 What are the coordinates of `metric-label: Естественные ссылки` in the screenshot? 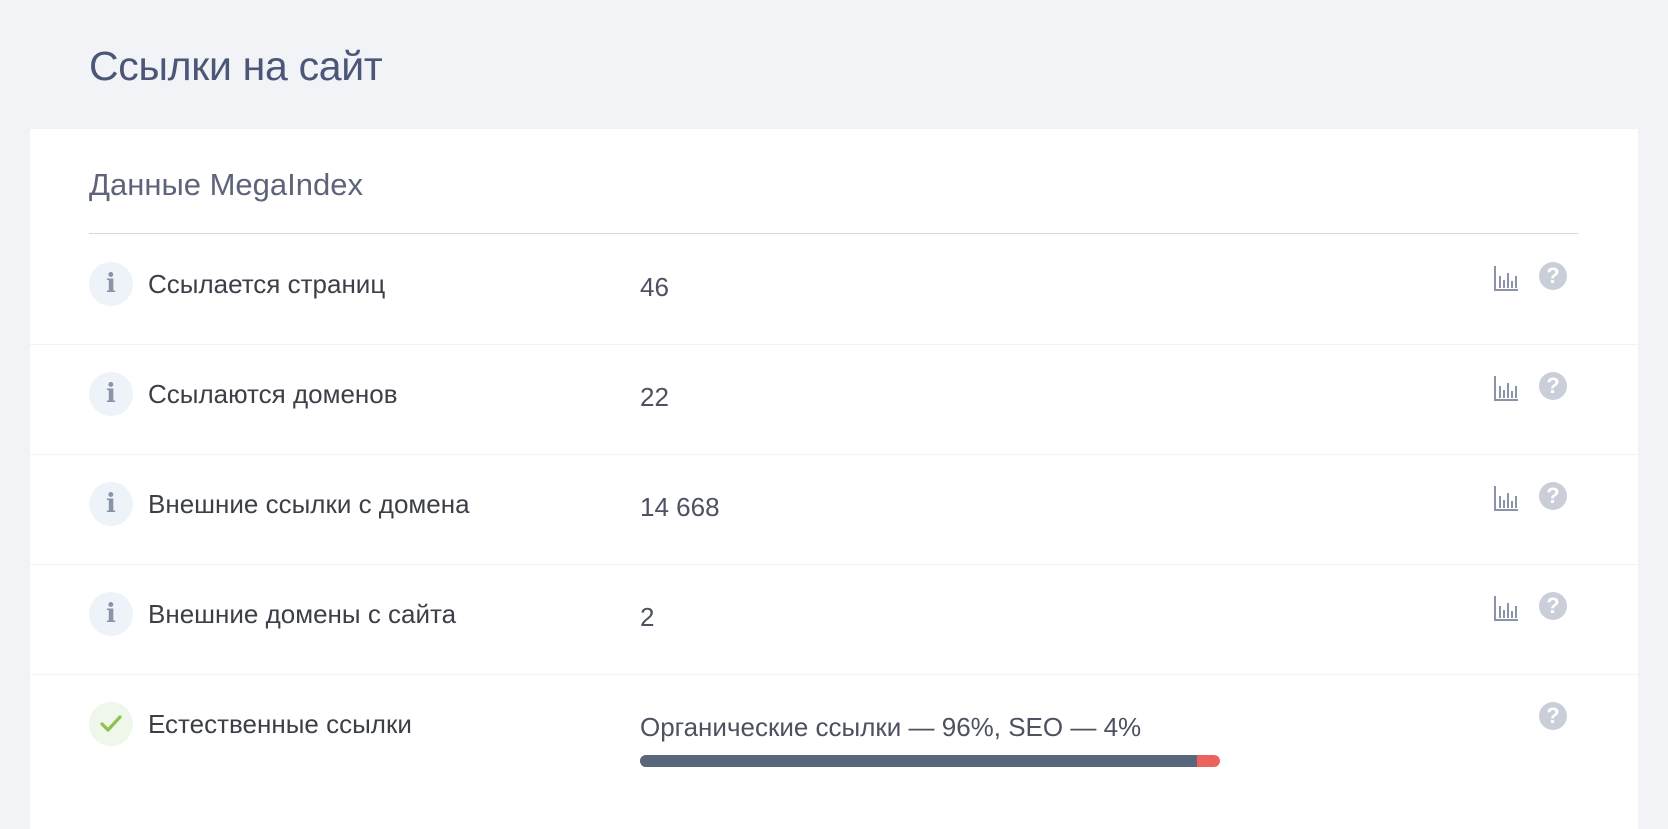 It's located at (280, 724).